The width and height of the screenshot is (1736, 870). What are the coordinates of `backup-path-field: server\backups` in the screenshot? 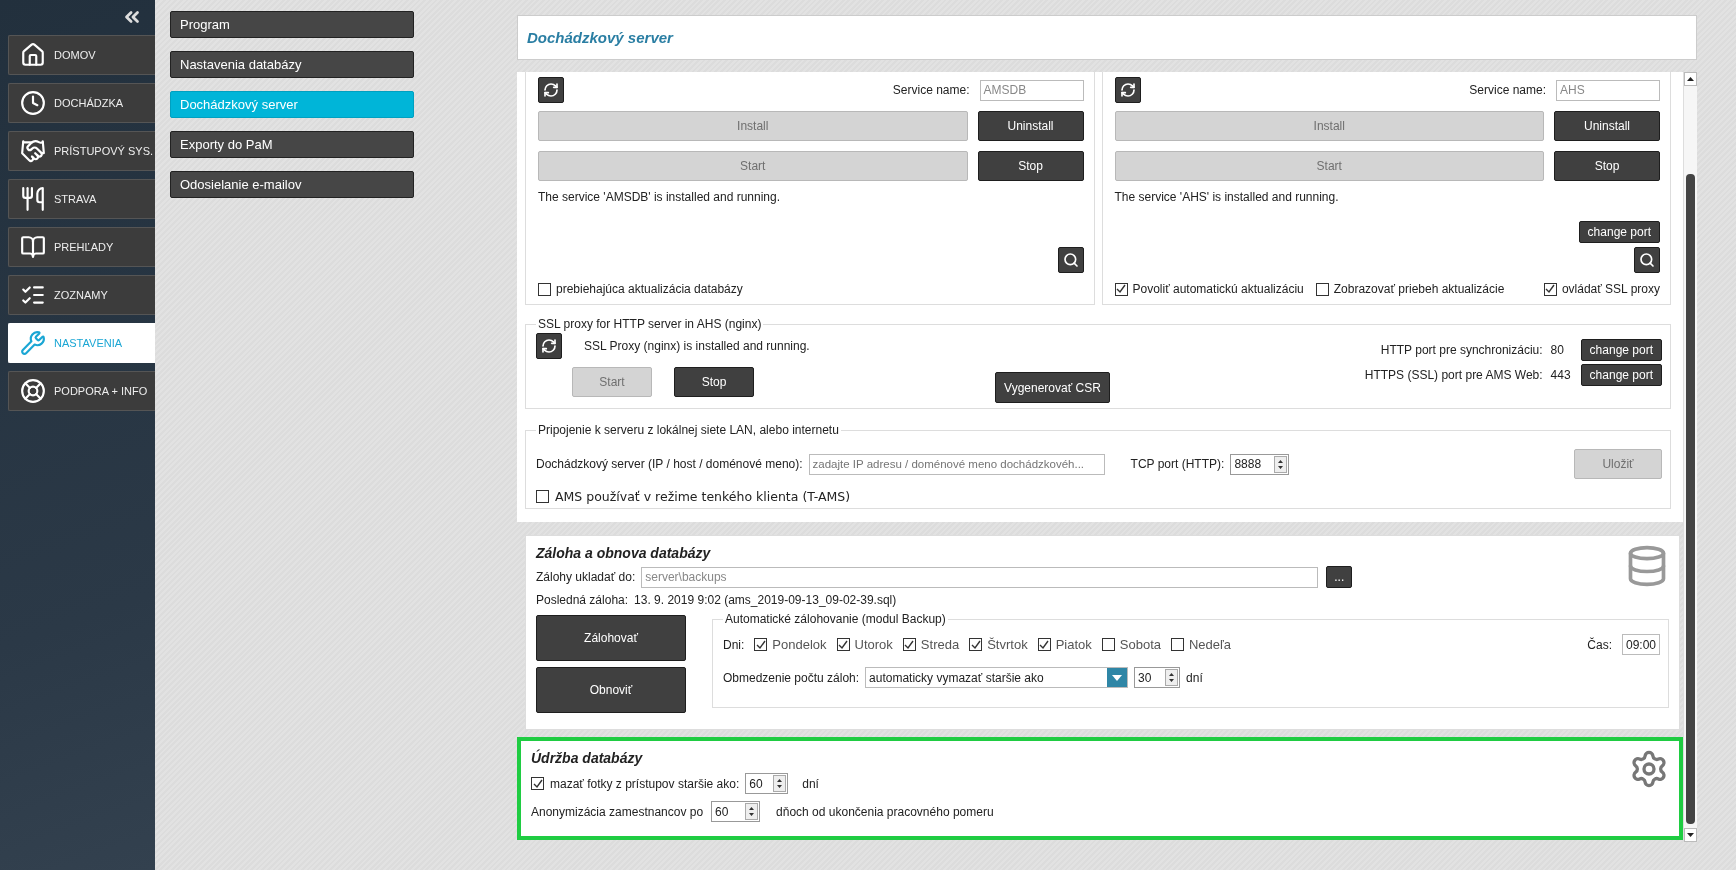 It's located at (980, 577).